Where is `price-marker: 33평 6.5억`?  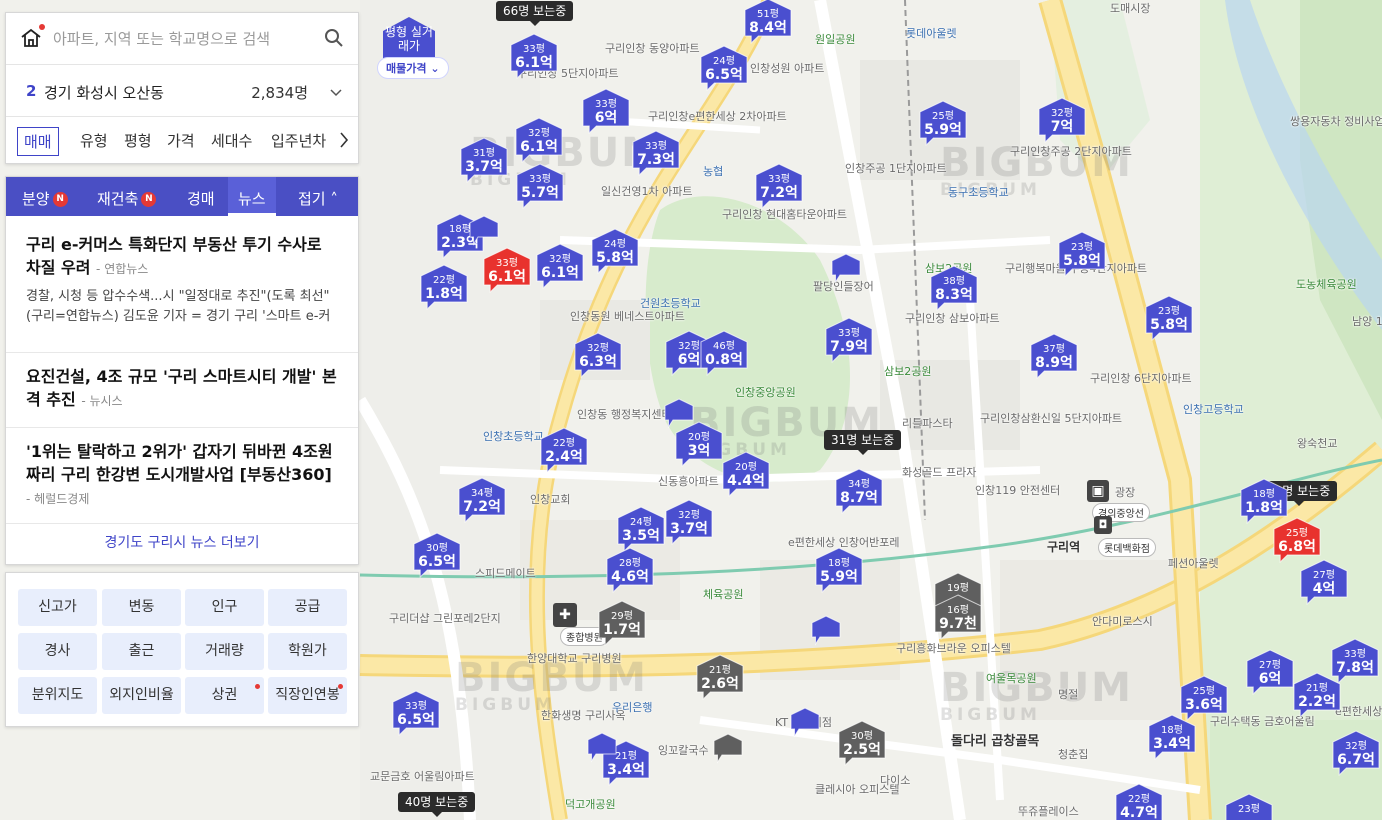 price-marker: 33평 6.5억 is located at coordinates (416, 713).